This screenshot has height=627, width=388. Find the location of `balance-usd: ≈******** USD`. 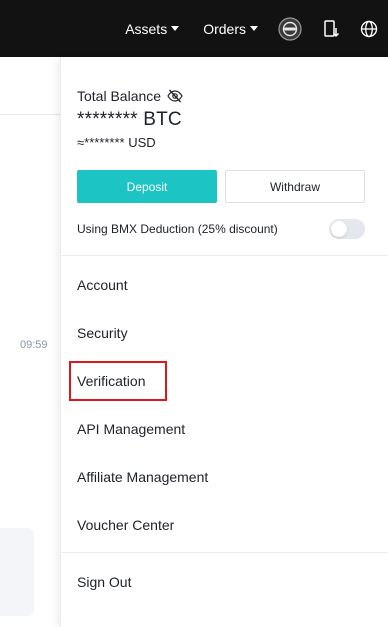

balance-usd: ≈******** USD is located at coordinates (116, 142).